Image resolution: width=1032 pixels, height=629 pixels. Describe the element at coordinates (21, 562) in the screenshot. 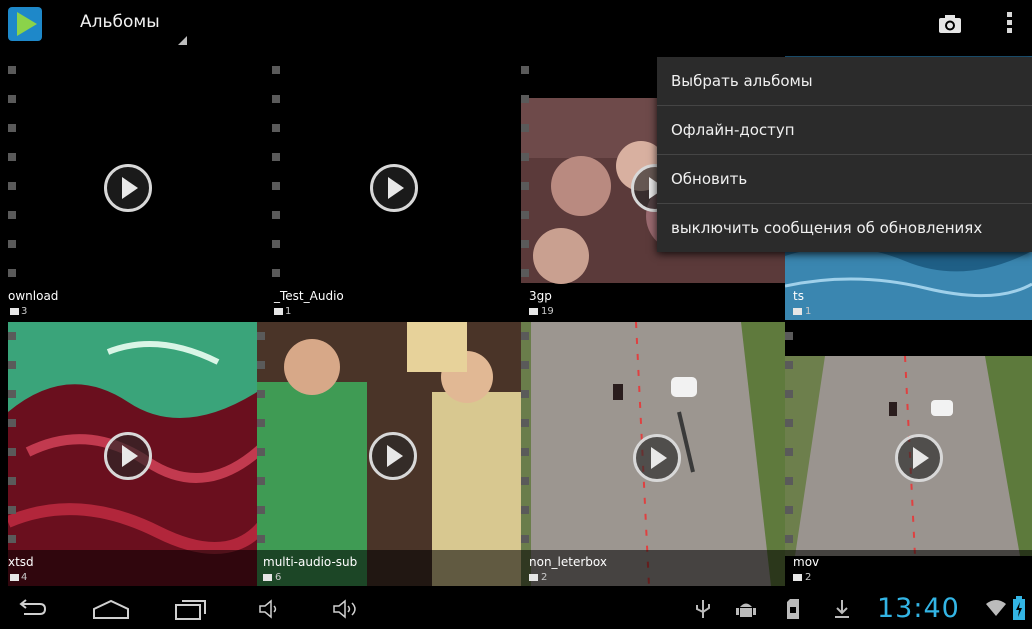

I see `album-name: xtsd` at that location.